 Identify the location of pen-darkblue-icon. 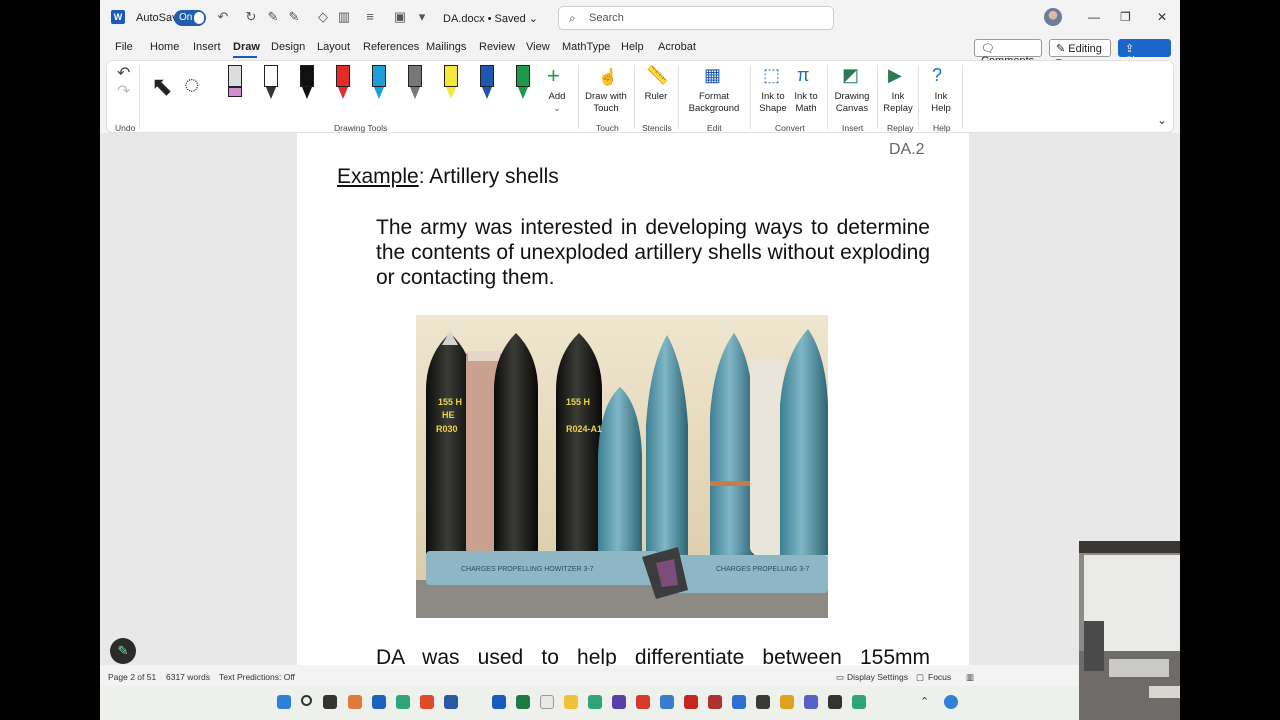
(487, 83).